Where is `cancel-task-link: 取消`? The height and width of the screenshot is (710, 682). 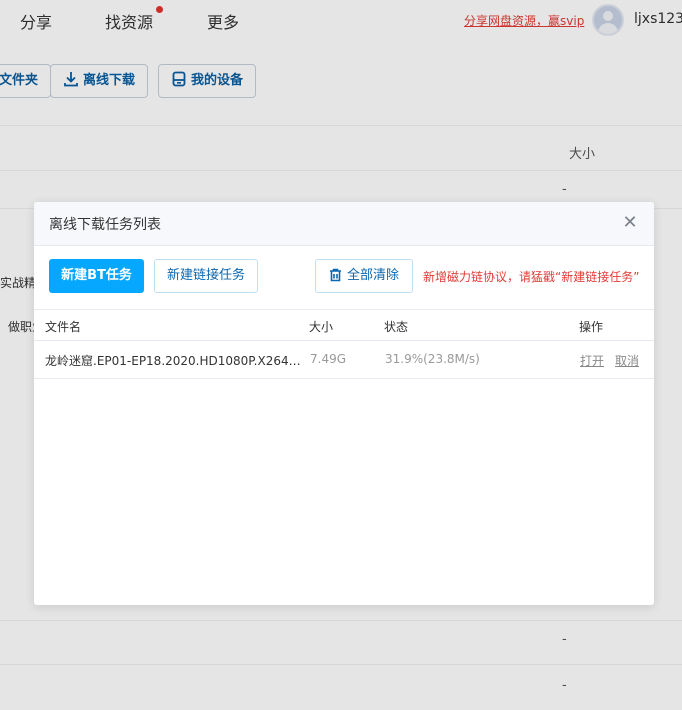
cancel-task-link: 取消 is located at coordinates (627, 360).